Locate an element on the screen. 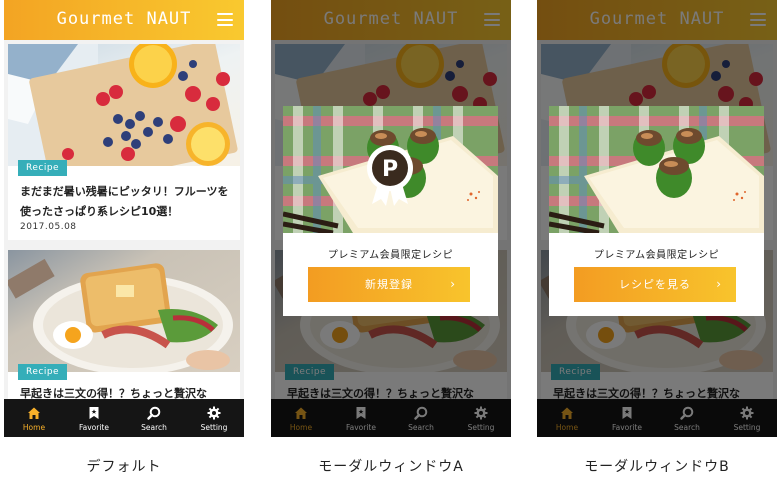 The width and height of the screenshot is (780, 490). tab-label: Home is located at coordinates (34, 427).